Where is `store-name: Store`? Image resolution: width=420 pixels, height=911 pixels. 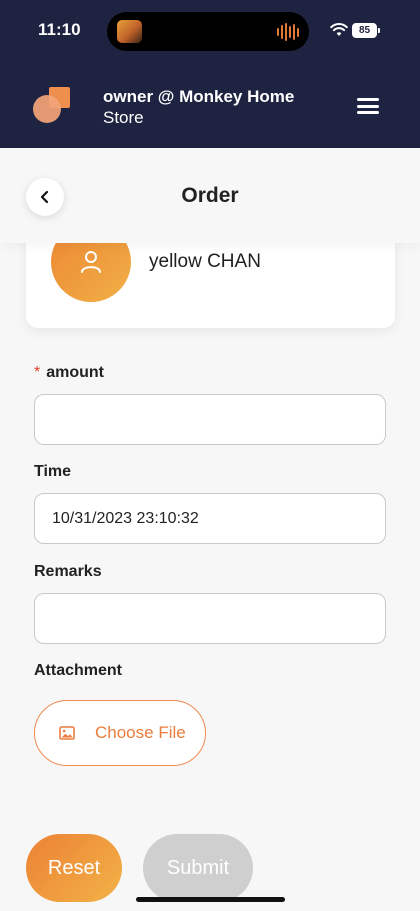 store-name: Store is located at coordinates (123, 117).